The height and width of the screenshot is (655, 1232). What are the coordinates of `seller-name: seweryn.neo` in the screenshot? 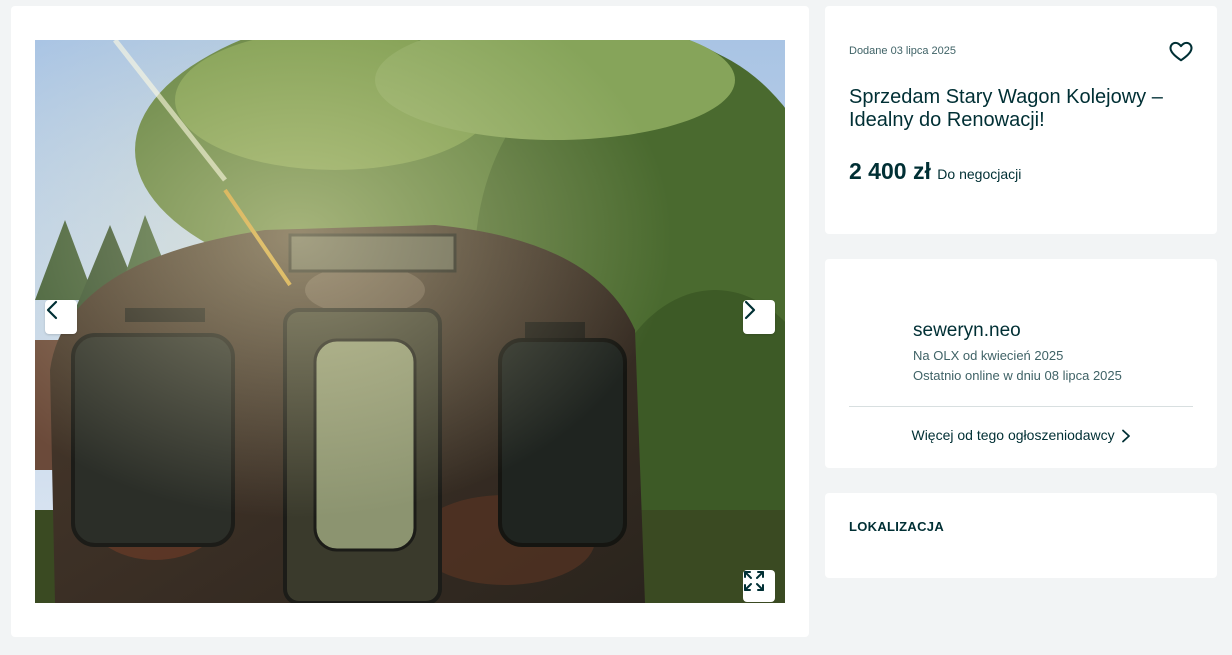 It's located at (967, 330).